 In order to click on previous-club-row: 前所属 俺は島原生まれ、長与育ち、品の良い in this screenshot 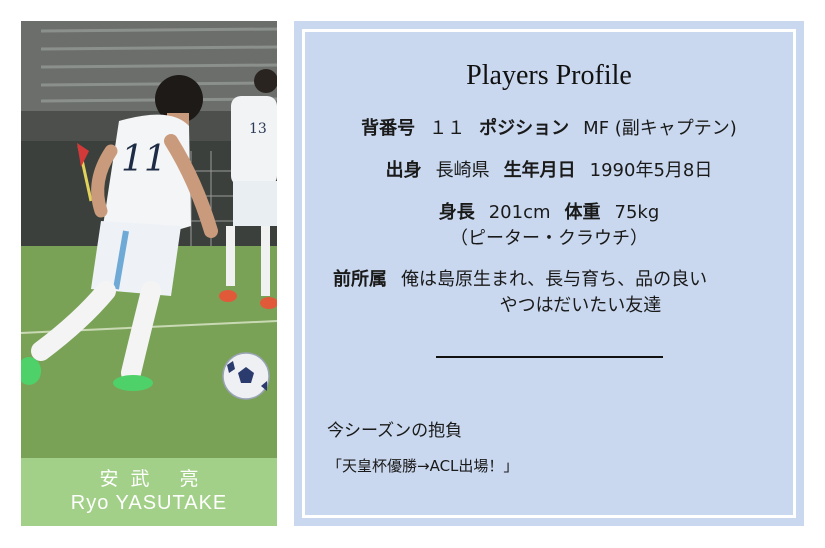, I will do `click(520, 278)`.